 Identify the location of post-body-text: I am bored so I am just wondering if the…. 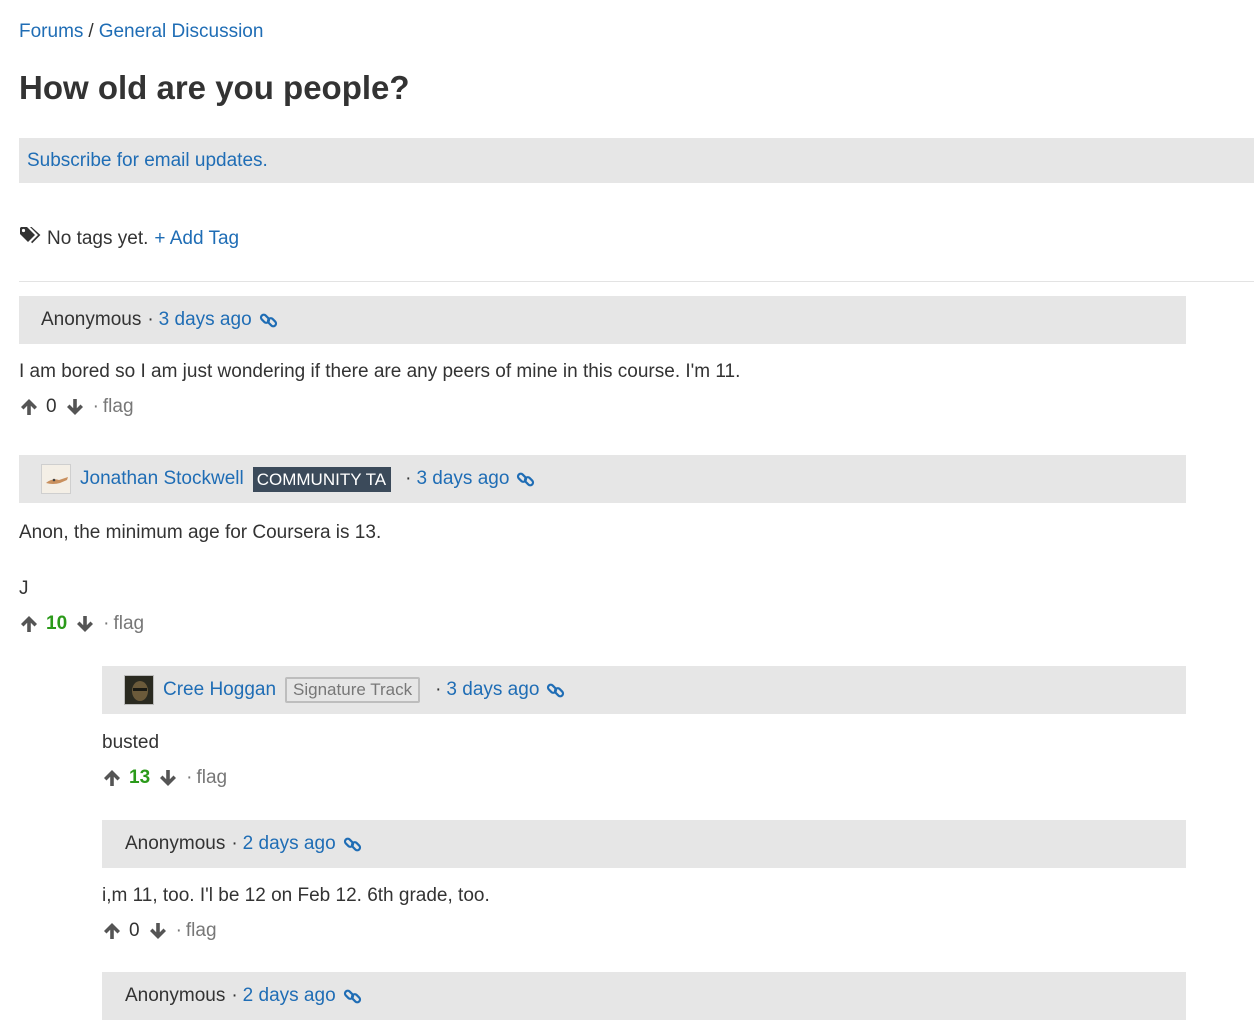
(380, 371).